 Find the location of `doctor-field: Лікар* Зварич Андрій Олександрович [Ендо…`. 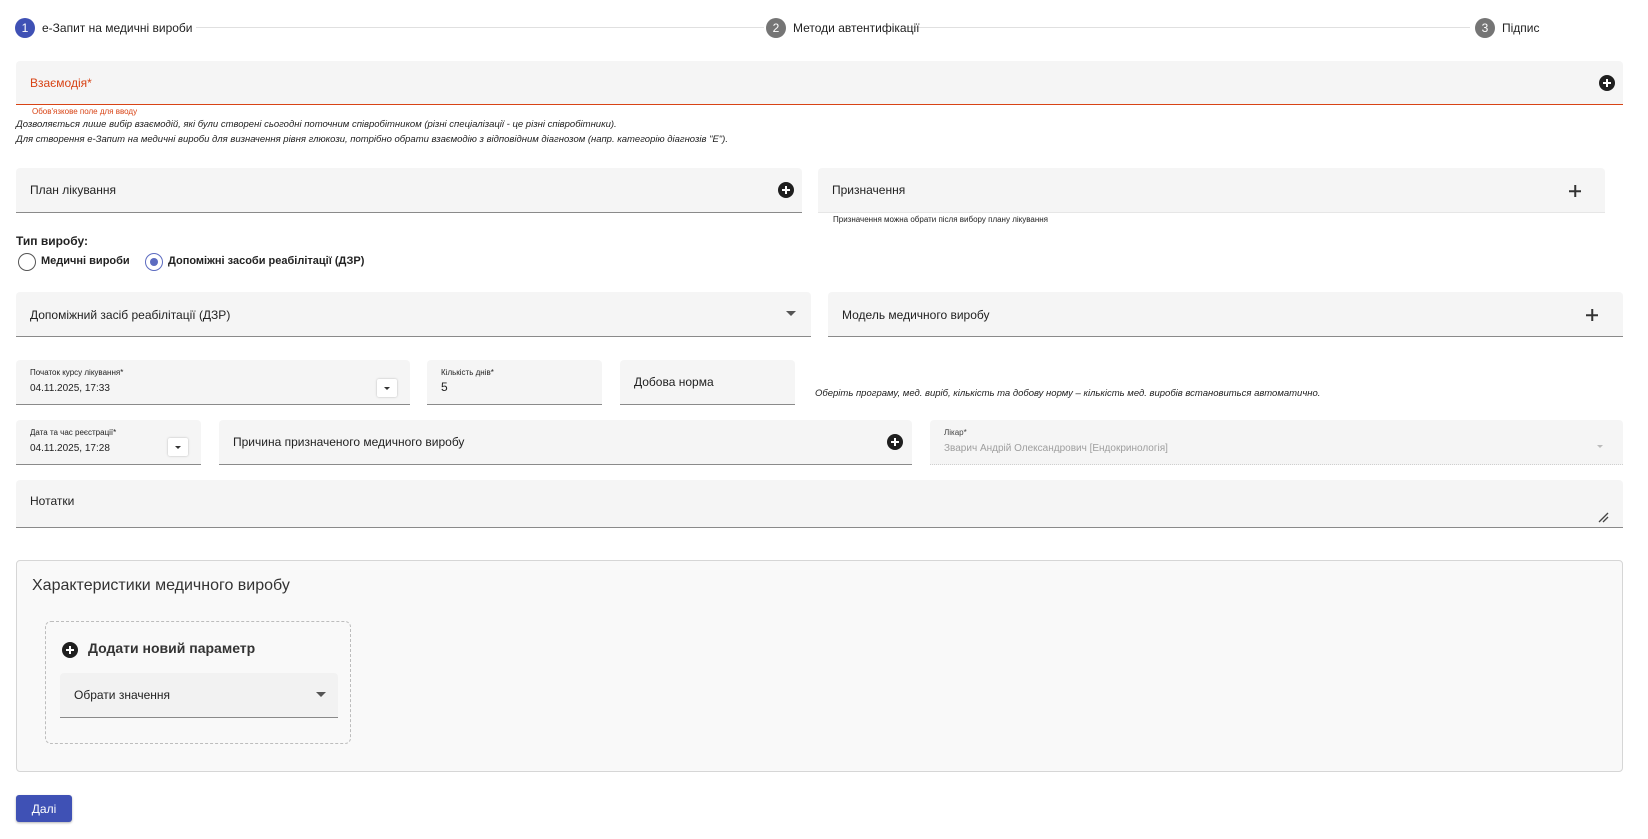

doctor-field: Лікар* Зварич Андрій Олександрович [Ендо… is located at coordinates (1276, 442).